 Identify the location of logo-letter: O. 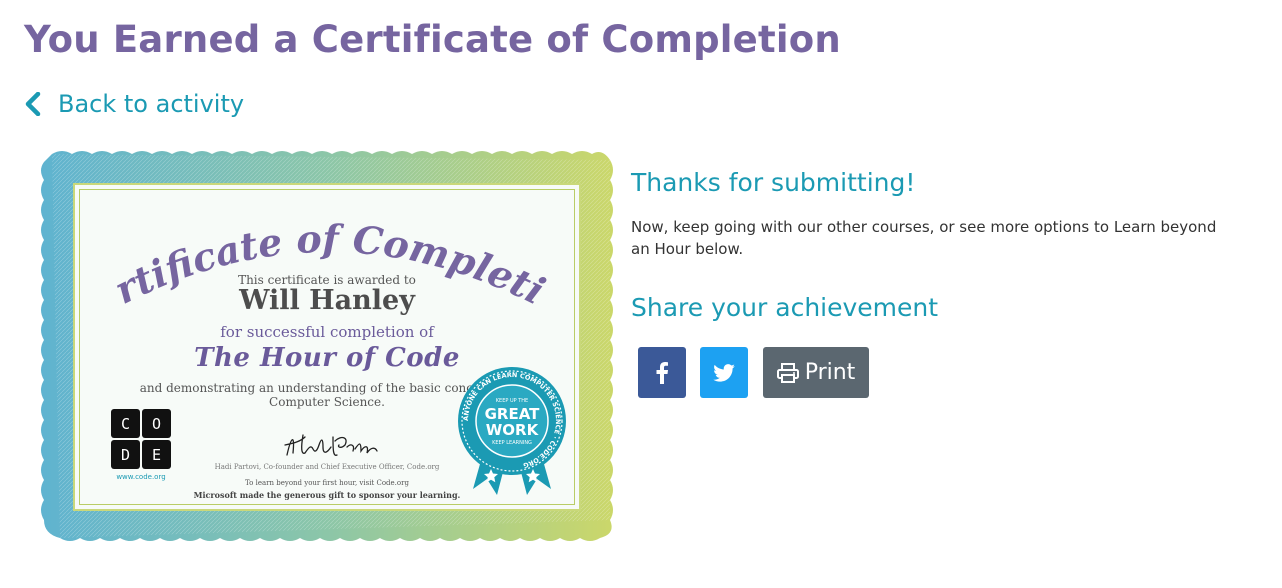
(156, 423).